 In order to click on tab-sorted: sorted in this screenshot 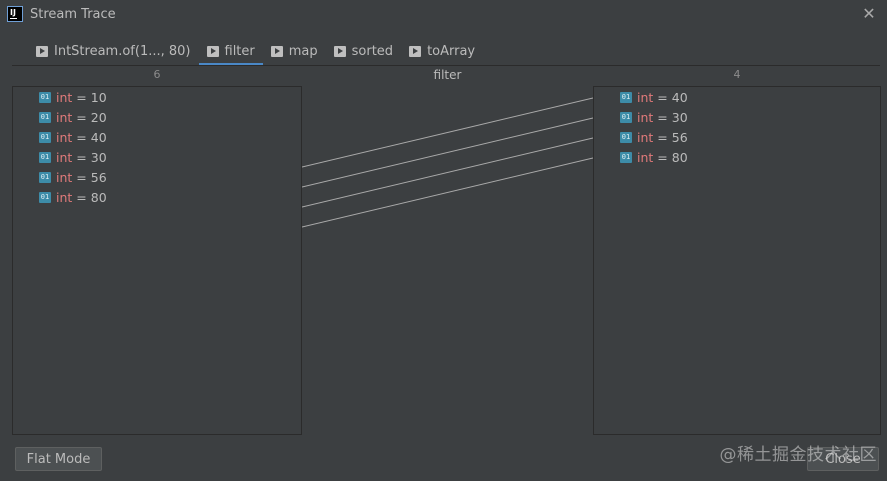, I will do `click(363, 51)`.